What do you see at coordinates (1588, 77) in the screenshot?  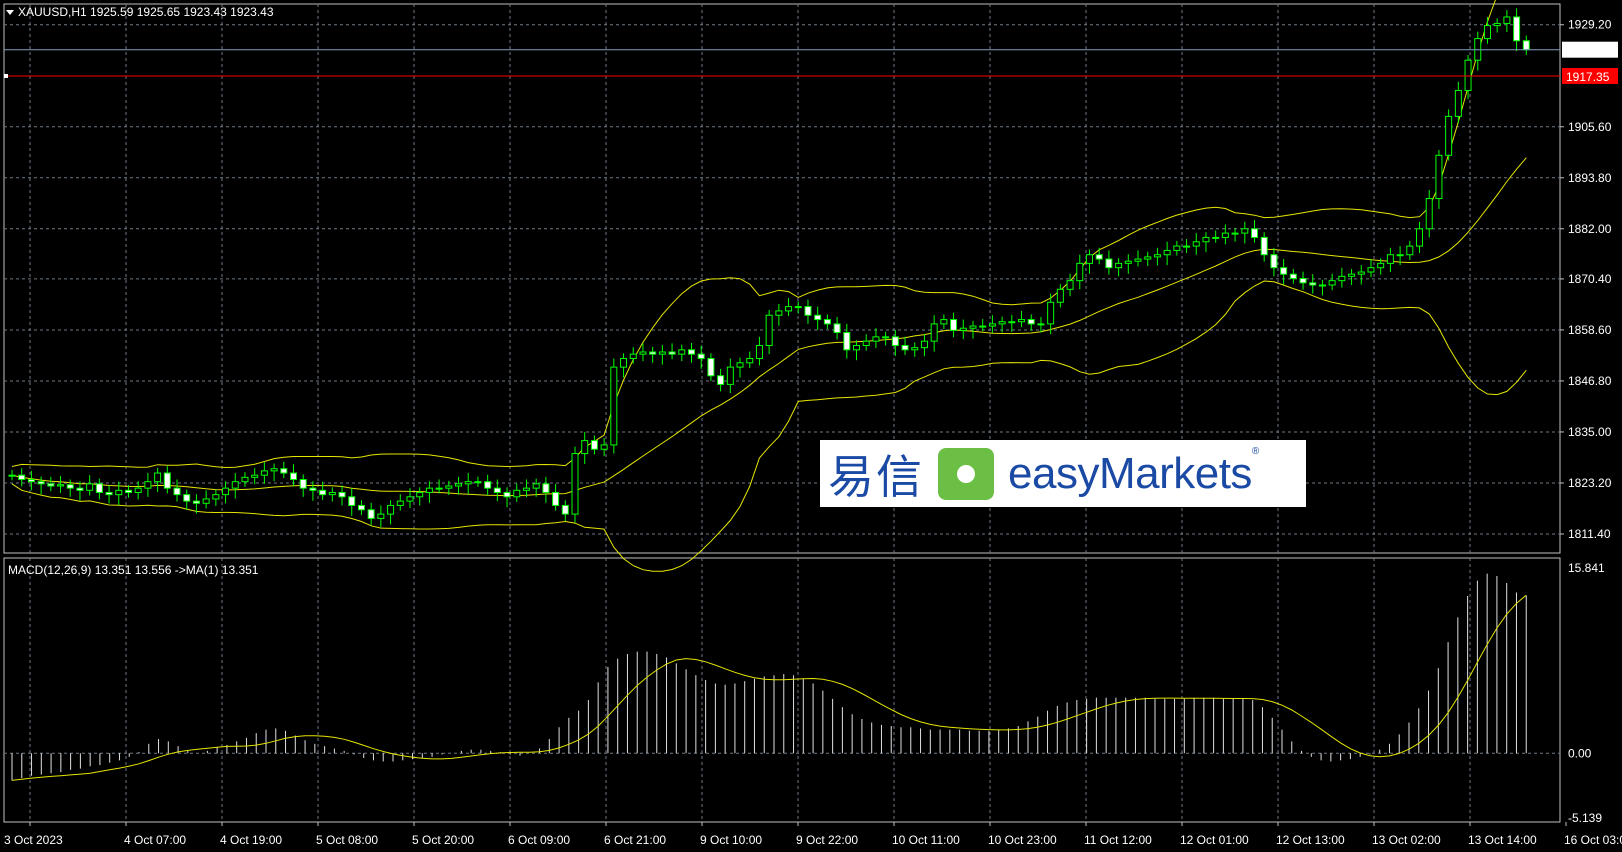 I see `level-tag: 1917.35` at bounding box center [1588, 77].